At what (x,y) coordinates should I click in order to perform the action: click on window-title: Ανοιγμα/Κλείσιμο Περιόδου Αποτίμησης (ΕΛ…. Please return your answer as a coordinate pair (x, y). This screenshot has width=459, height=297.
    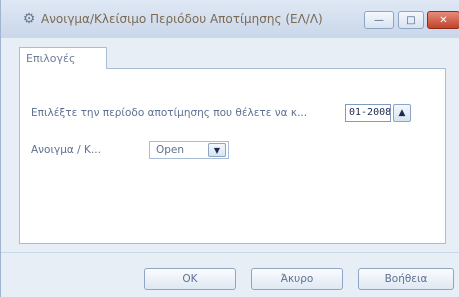
    Looking at the image, I should click on (182, 19).